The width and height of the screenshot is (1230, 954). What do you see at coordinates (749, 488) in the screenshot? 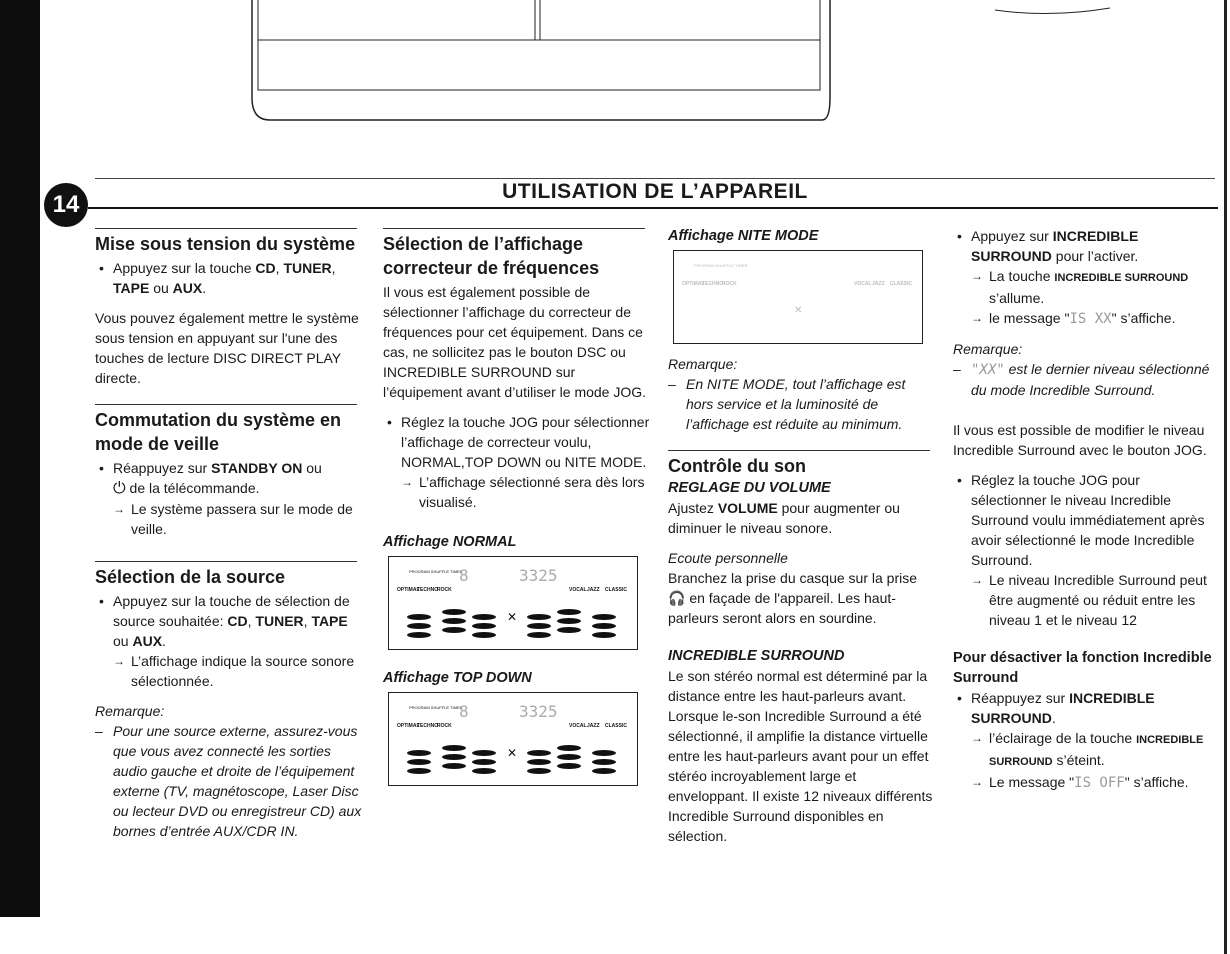
I see `subheading: REGLAGE DU VOLUME` at bounding box center [749, 488].